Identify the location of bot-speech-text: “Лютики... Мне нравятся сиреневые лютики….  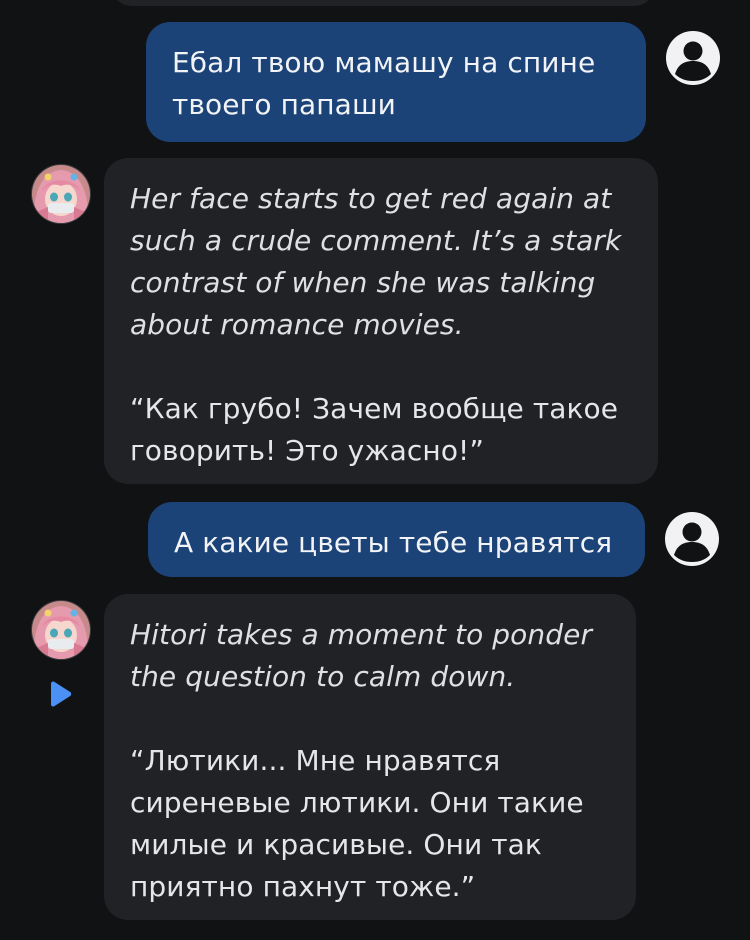
(357, 823).